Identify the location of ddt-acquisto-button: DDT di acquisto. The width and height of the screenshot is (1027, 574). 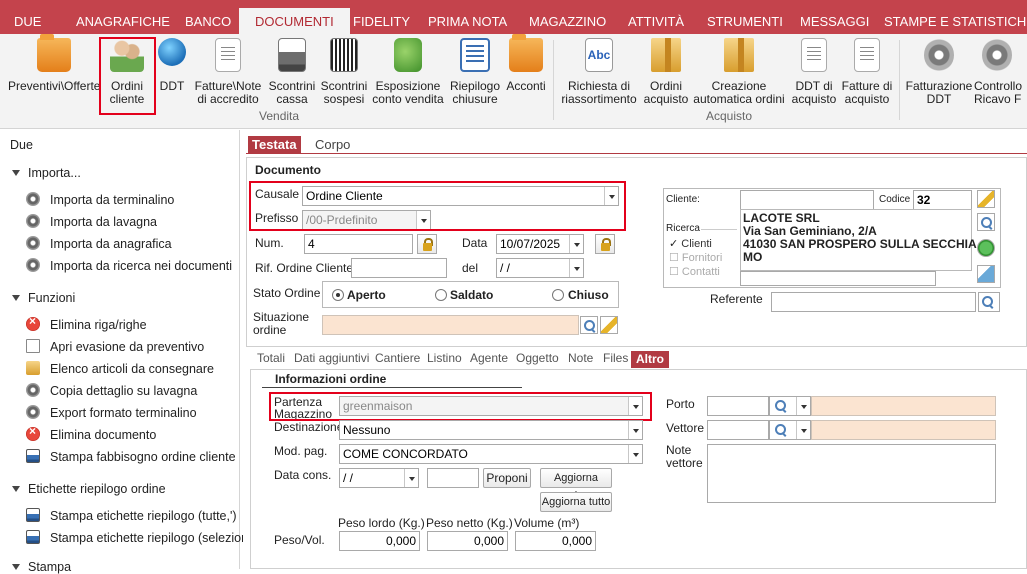
(814, 72).